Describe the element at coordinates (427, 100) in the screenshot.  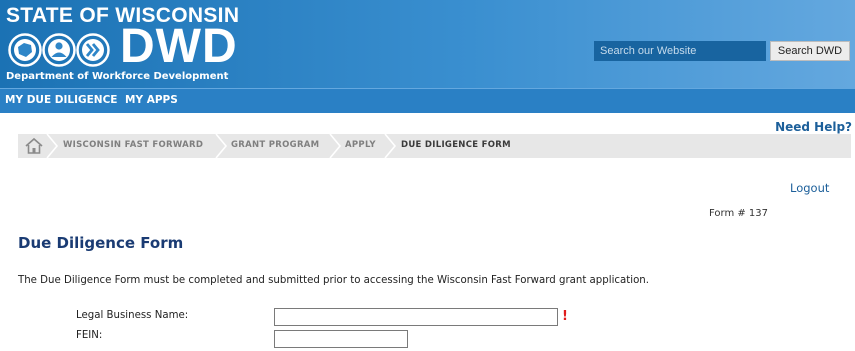
I see `main-nav: MY DUE DILIGENCE MY APPS` at that location.